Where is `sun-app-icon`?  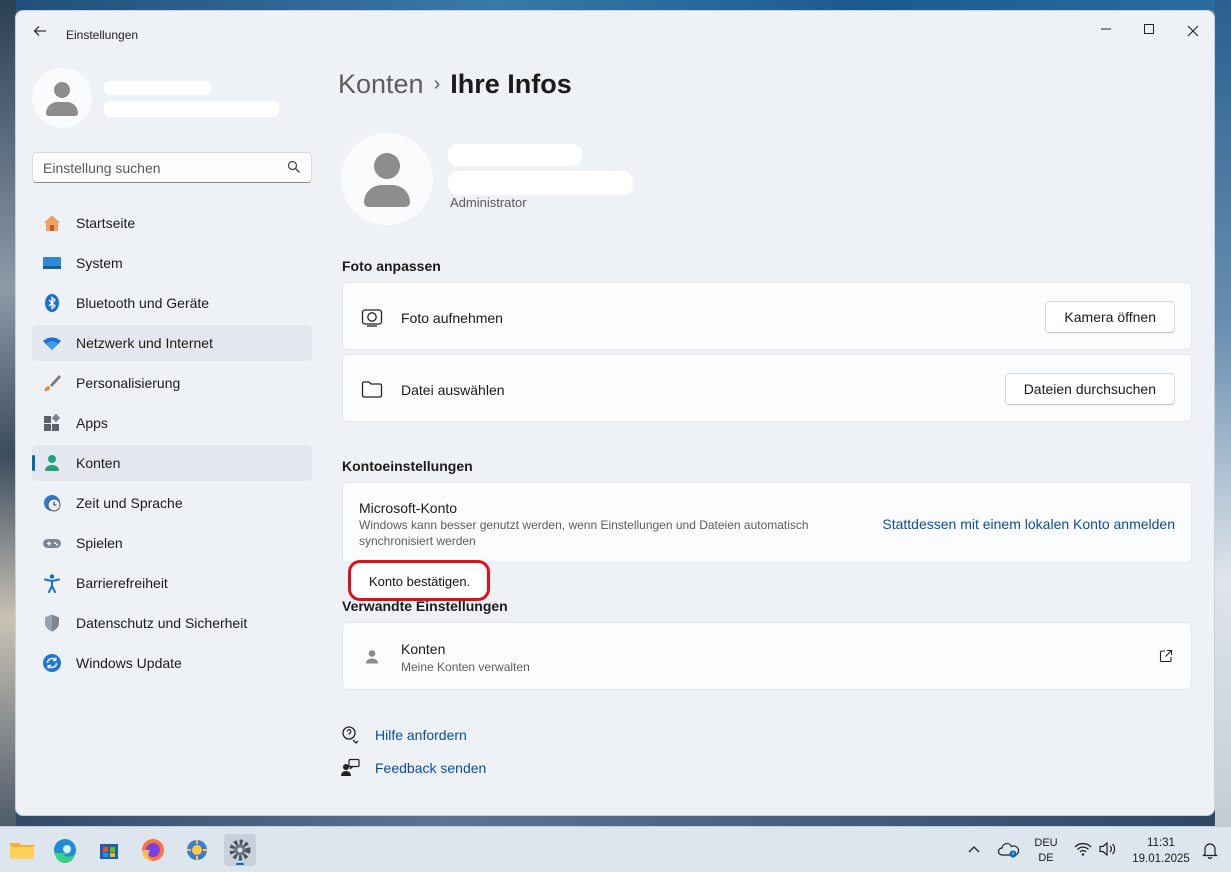 sun-app-icon is located at coordinates (197, 850).